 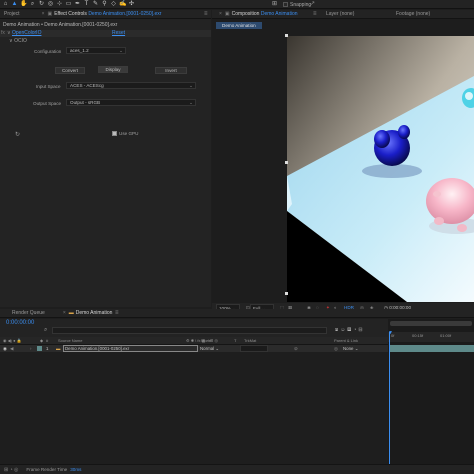 I want to click on time-ruler: 0f 00:15f 01:00f, so click(x=431, y=337).